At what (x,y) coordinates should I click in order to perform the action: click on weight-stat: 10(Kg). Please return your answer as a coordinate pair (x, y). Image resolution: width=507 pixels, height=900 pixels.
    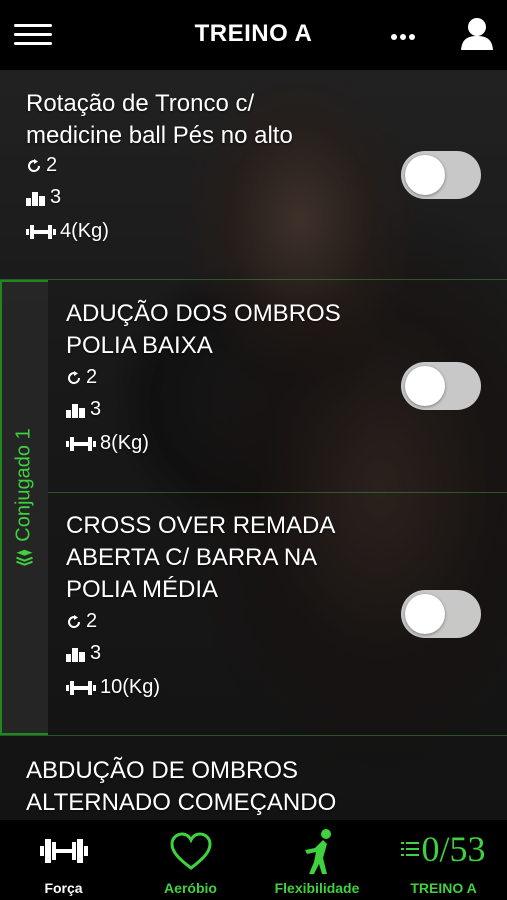
    Looking at the image, I should click on (113, 687).